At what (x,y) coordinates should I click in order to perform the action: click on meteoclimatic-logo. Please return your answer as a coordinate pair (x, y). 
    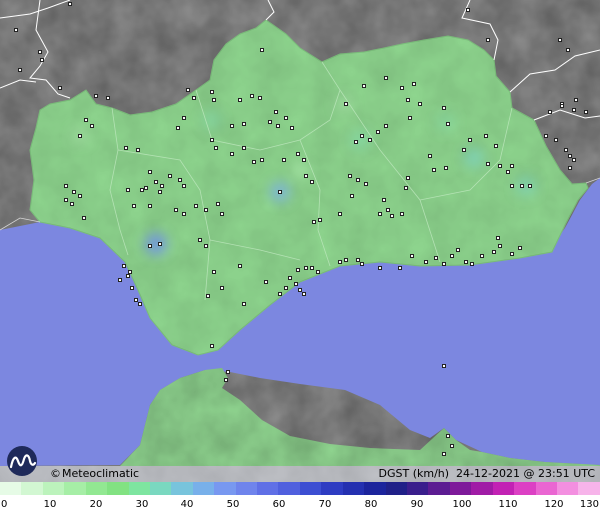
    Looking at the image, I should click on (27, 463).